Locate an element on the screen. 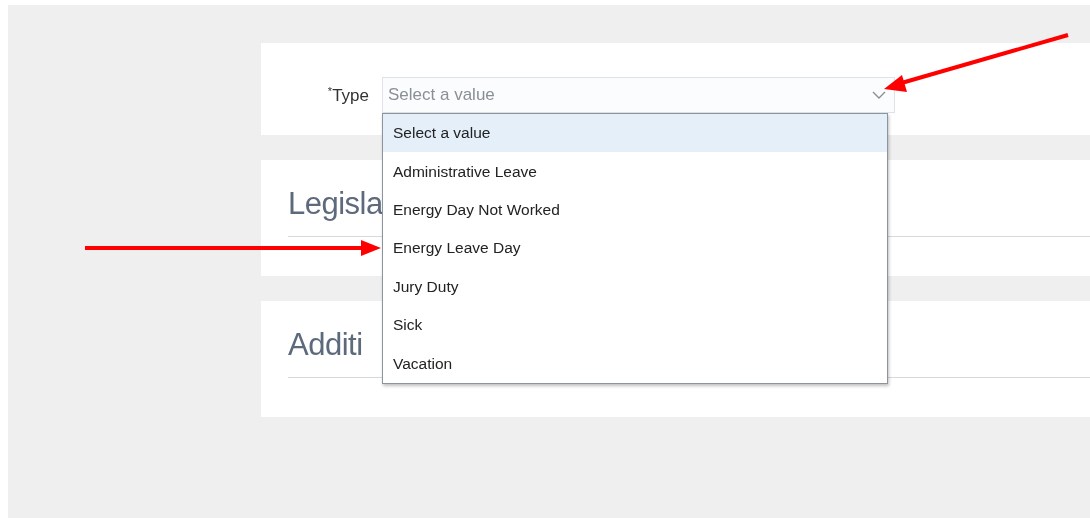 This screenshot has height=518, width=1090. dropdown-option: Select a value is located at coordinates (635, 133).